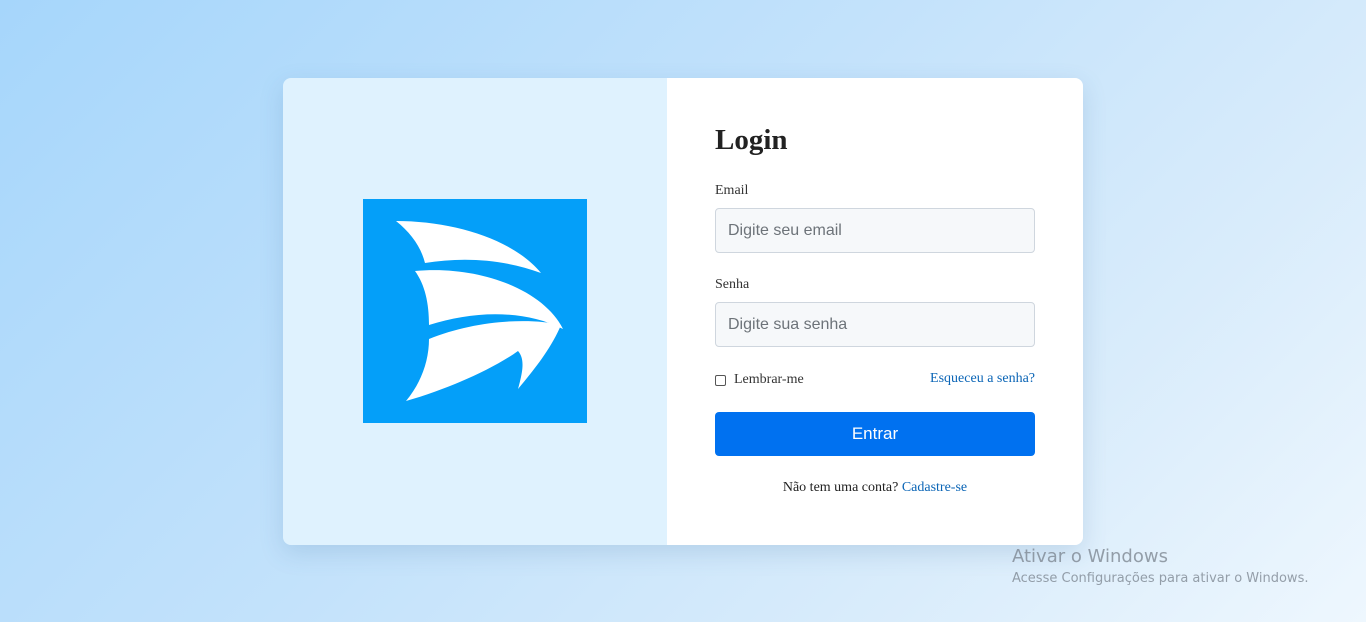  What do you see at coordinates (875, 434) in the screenshot?
I see `login-button: Entrar` at bounding box center [875, 434].